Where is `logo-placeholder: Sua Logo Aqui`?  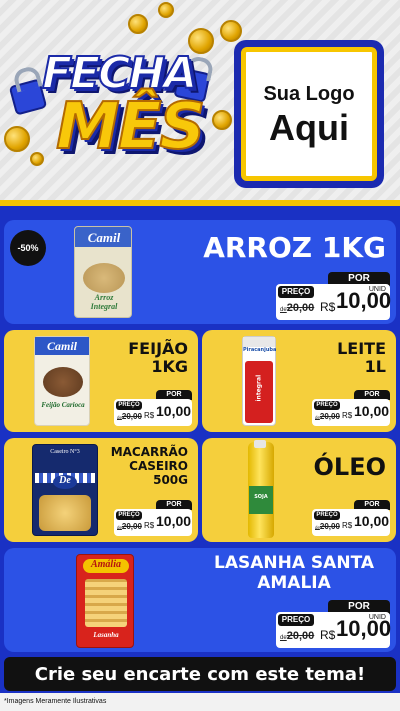
logo-placeholder: Sua Logo Aqui is located at coordinates (309, 114).